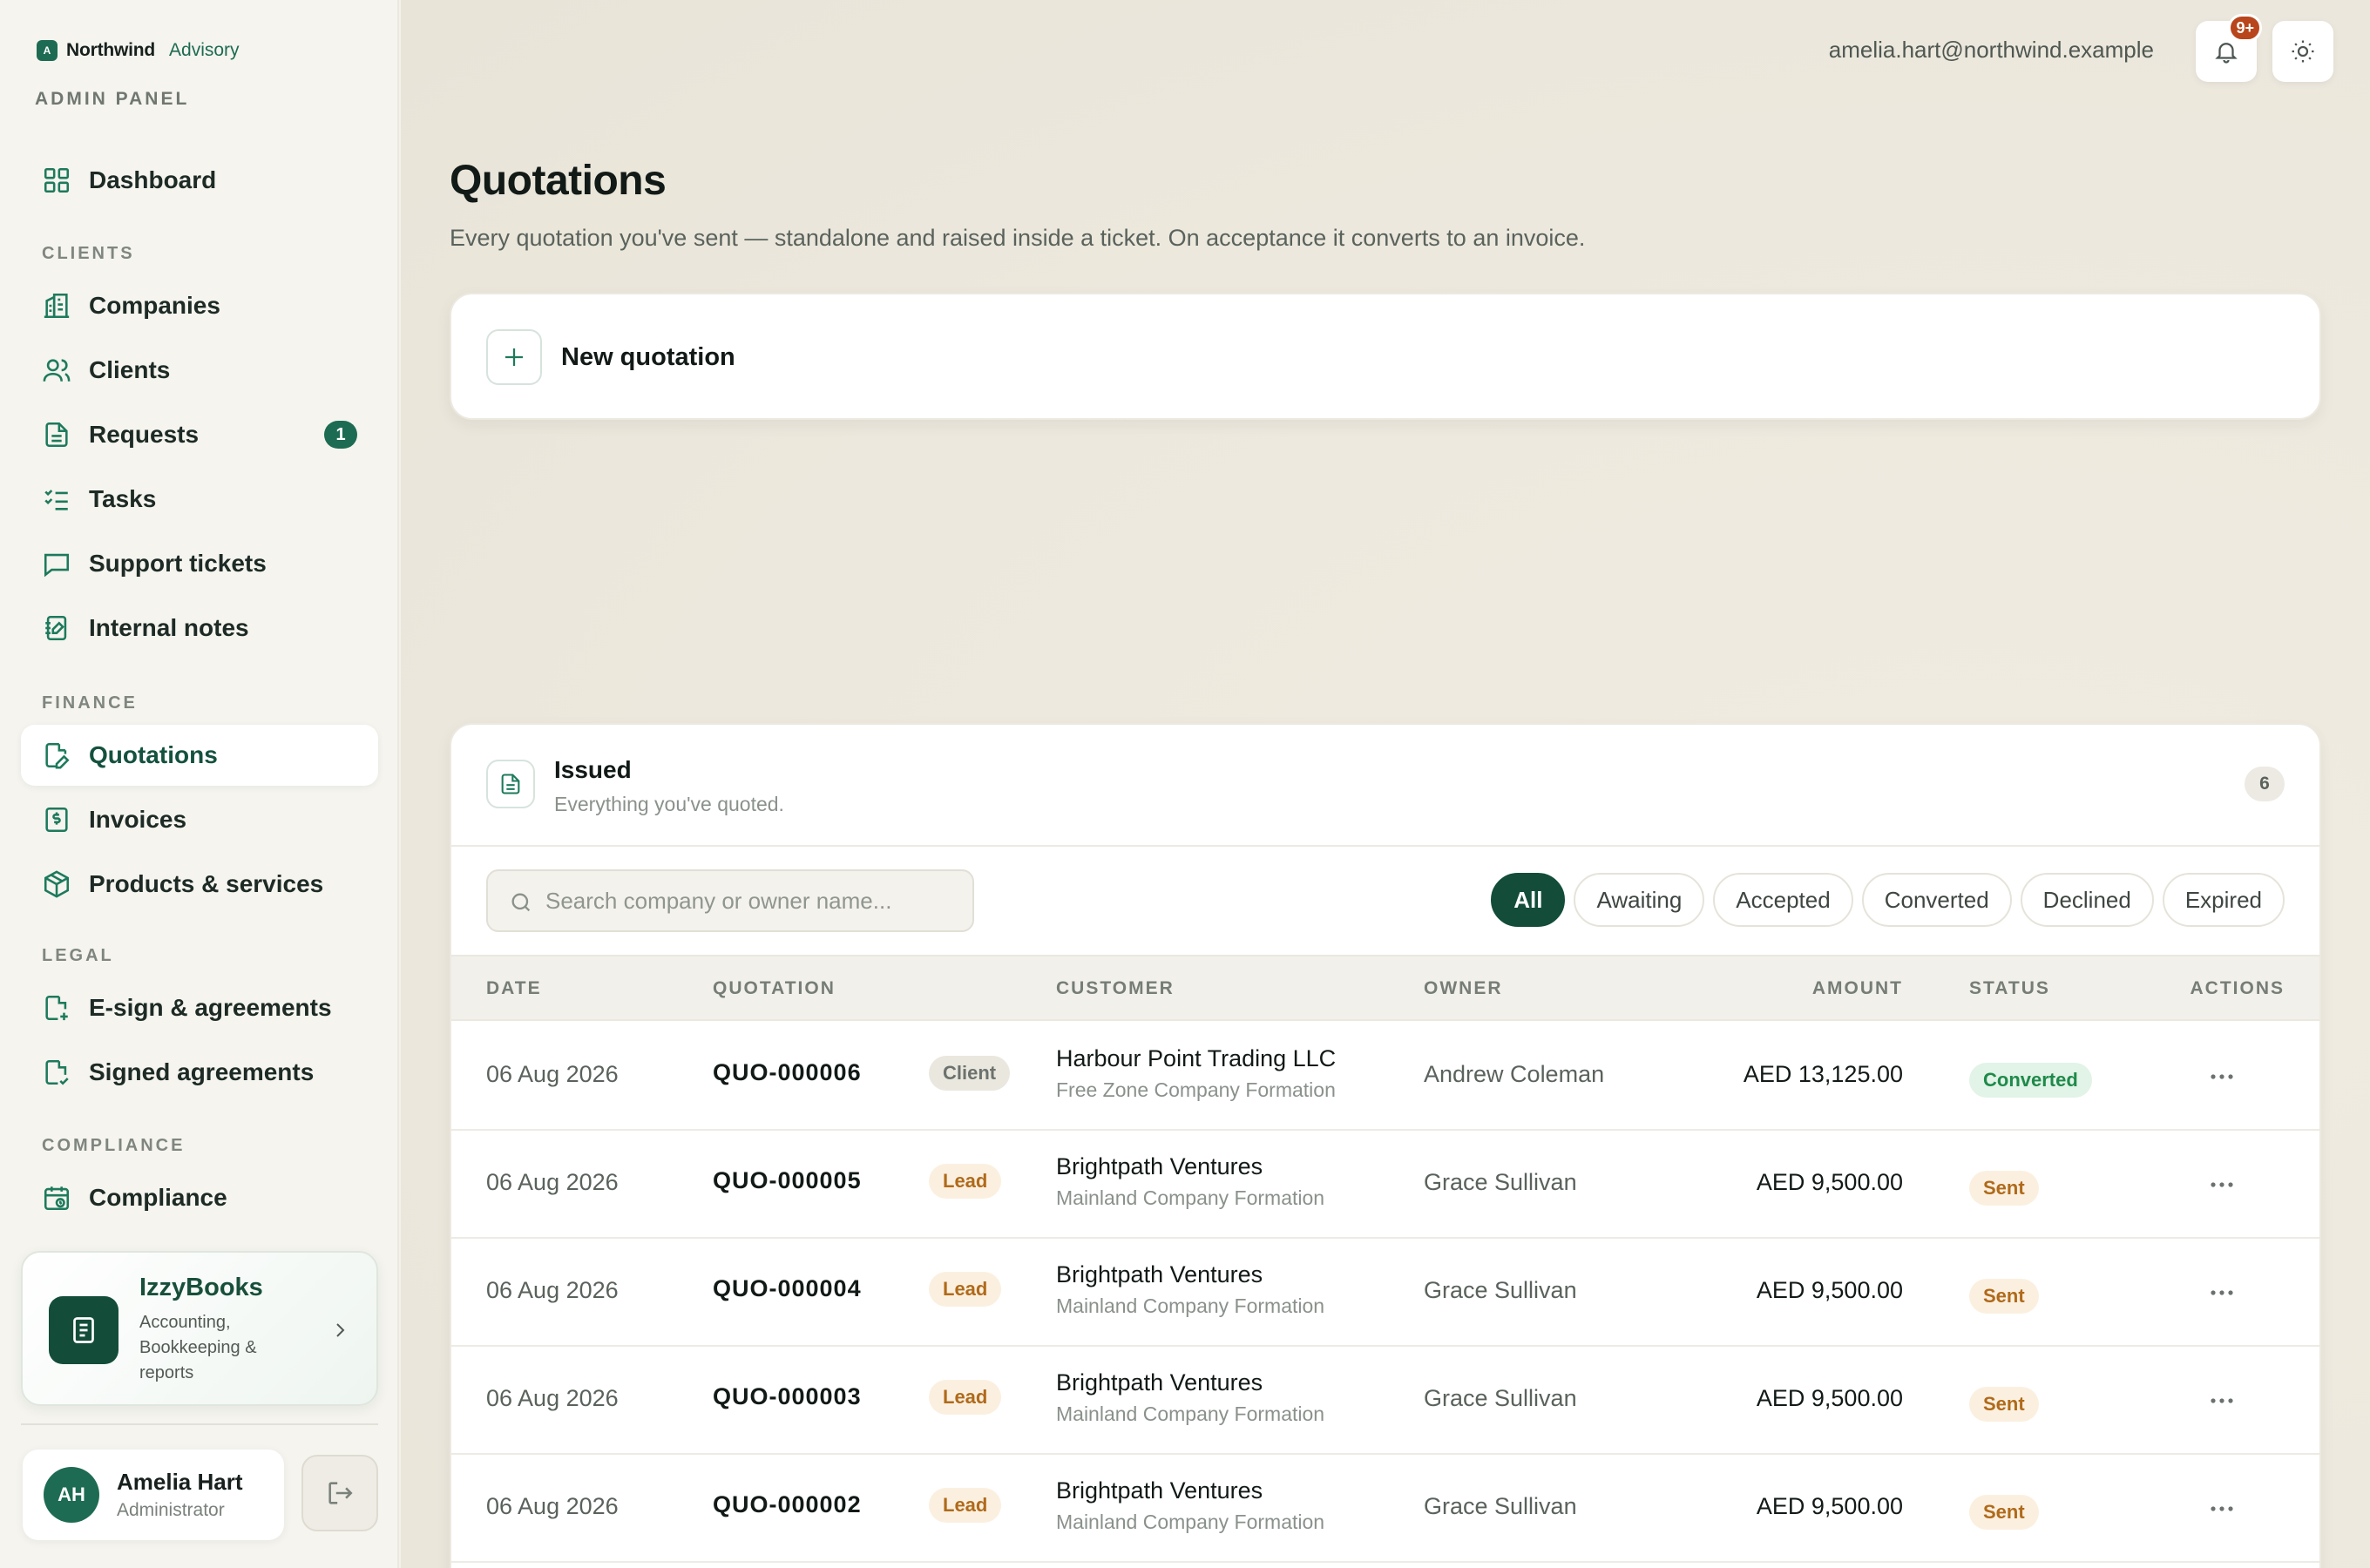  What do you see at coordinates (199, 370) in the screenshot?
I see `sidebar-item-clients: Clients` at bounding box center [199, 370].